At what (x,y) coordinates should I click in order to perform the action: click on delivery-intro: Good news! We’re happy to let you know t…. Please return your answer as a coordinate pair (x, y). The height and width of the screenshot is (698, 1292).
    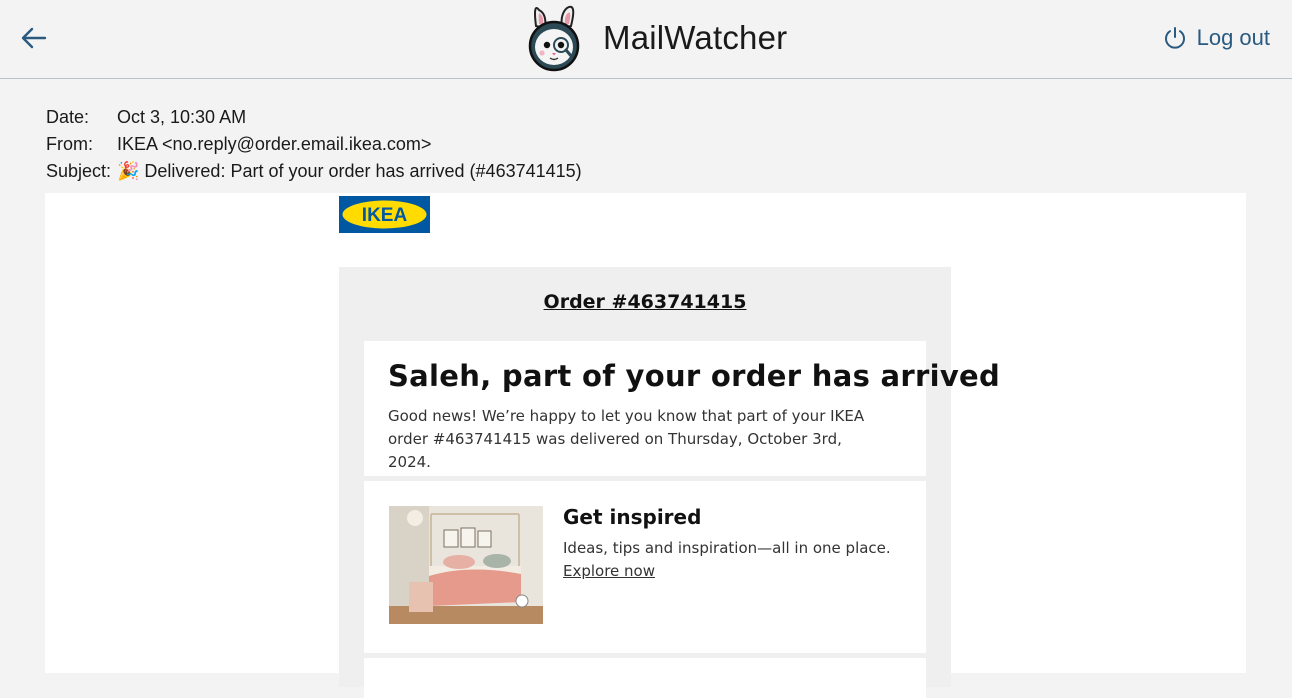
    Looking at the image, I should click on (626, 439).